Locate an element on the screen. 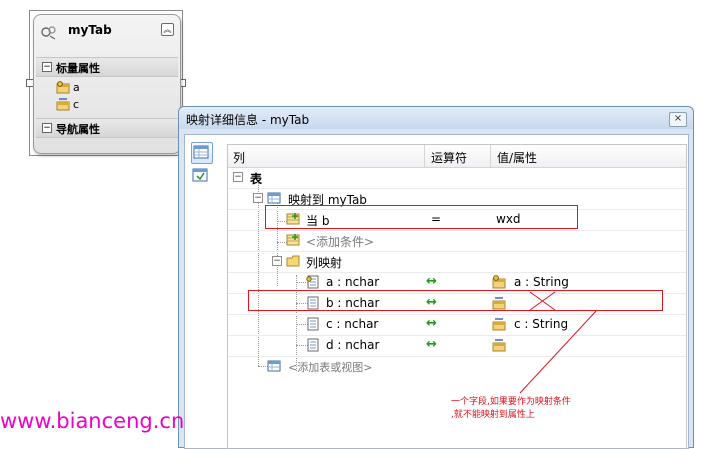 The image size is (701, 449). watermark: www.bianceng.cn is located at coordinates (92, 421).